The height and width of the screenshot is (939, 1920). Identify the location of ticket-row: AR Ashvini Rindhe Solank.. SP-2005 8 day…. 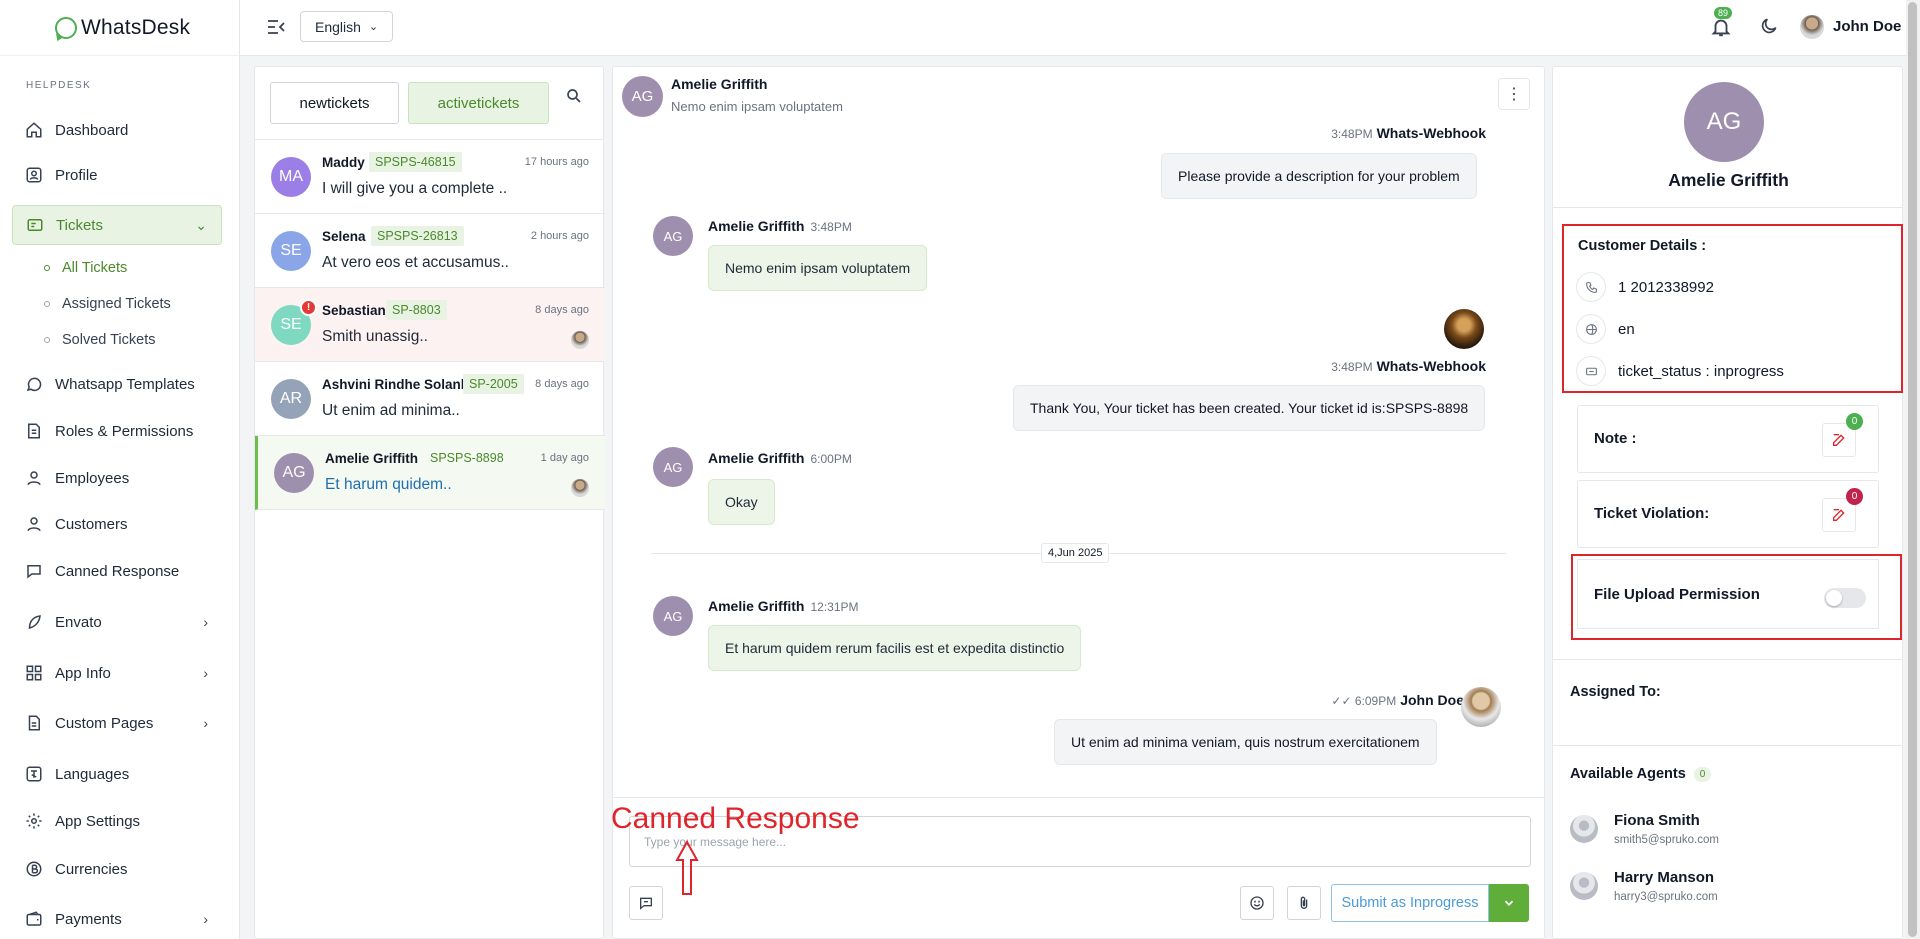
(430, 399).